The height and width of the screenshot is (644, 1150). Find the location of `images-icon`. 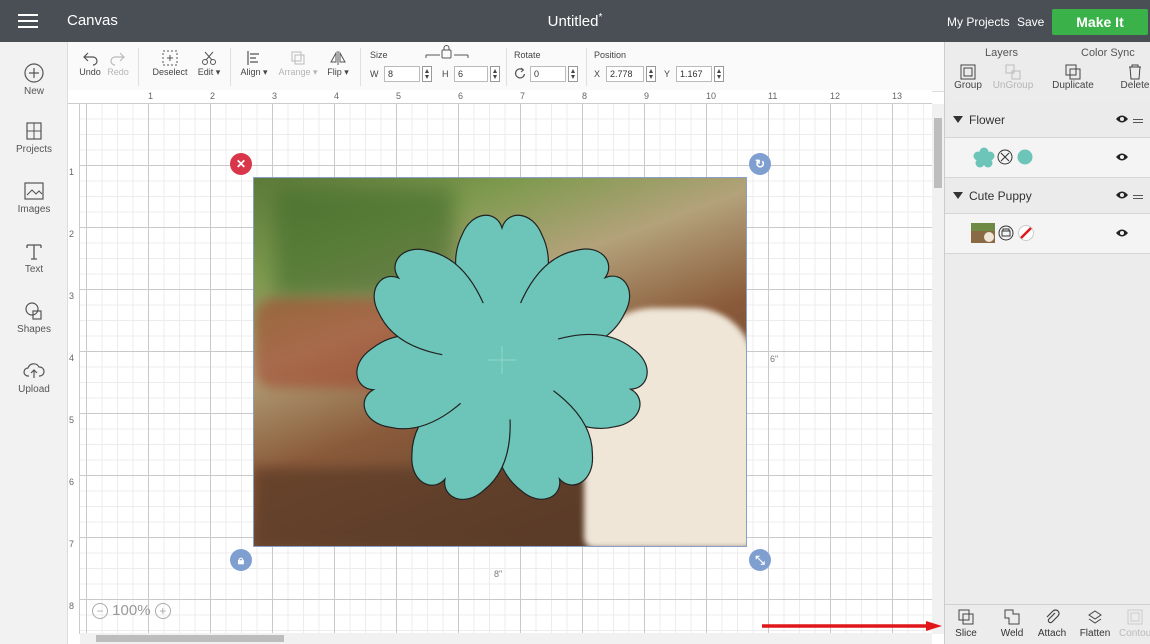

images-icon is located at coordinates (34, 191).